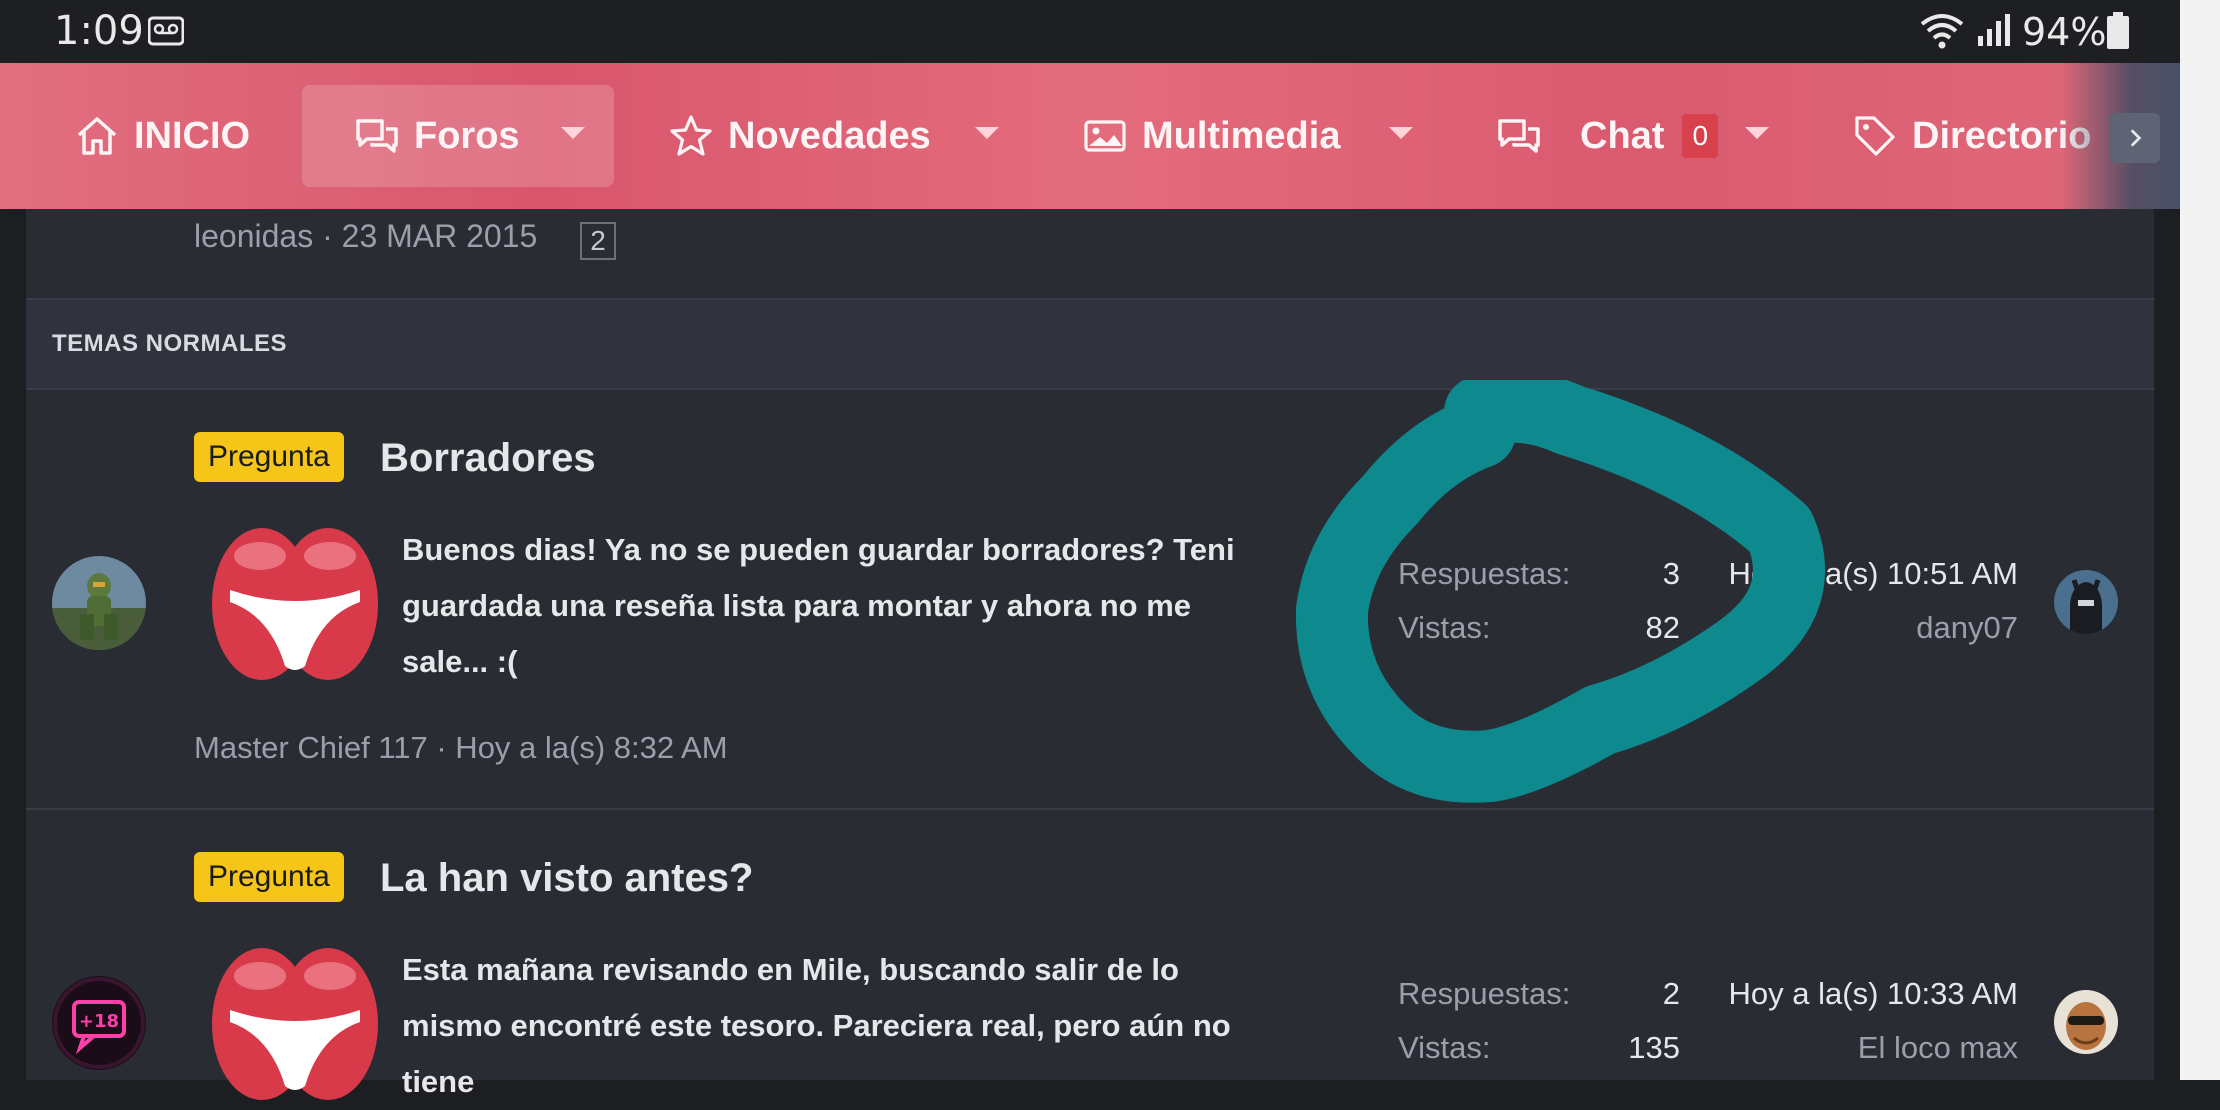  I want to click on voicemail-icon, so click(166, 31).